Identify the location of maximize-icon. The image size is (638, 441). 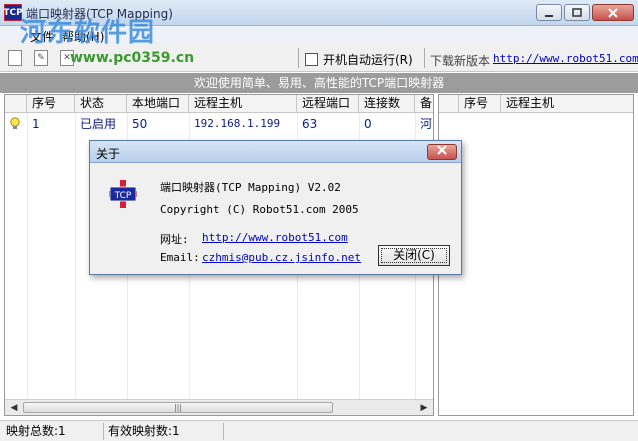
(577, 12).